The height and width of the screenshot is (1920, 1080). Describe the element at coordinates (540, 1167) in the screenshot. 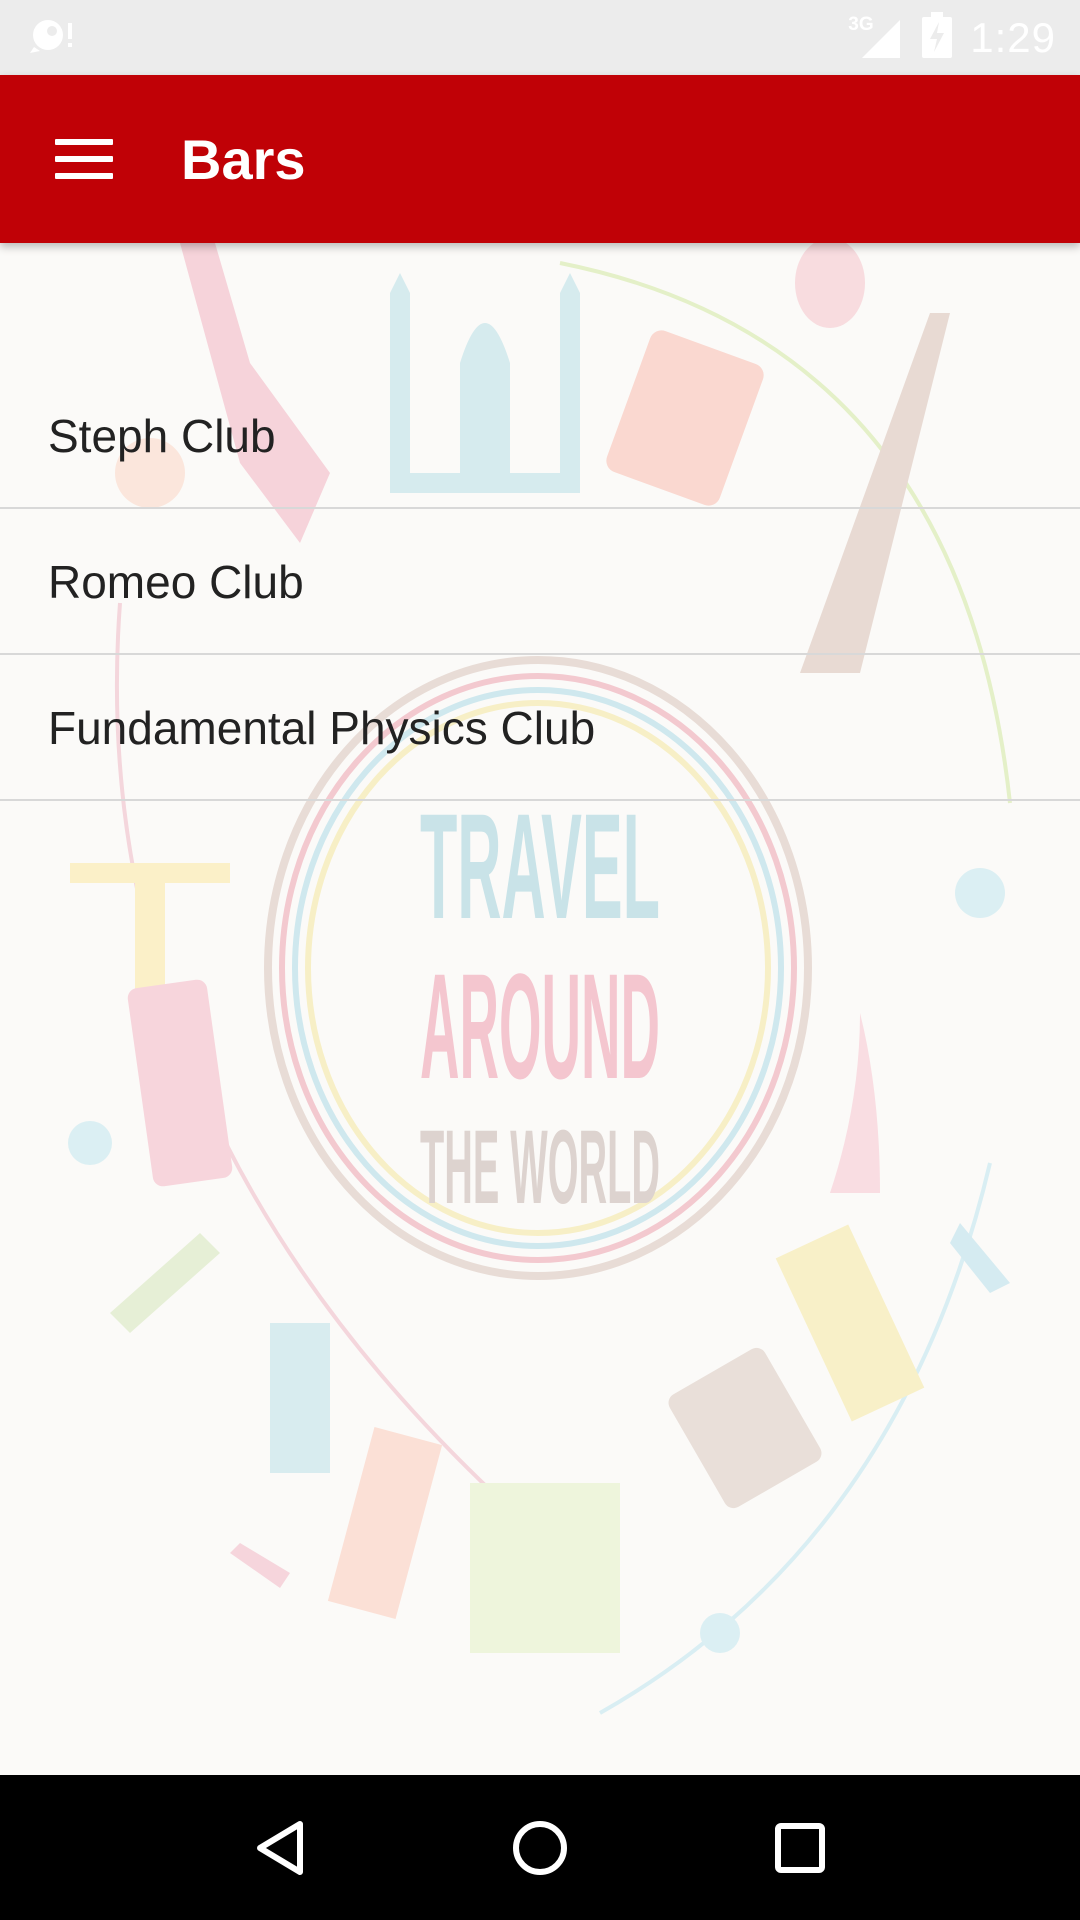

I see `the-world-word: THE WORLD` at that location.